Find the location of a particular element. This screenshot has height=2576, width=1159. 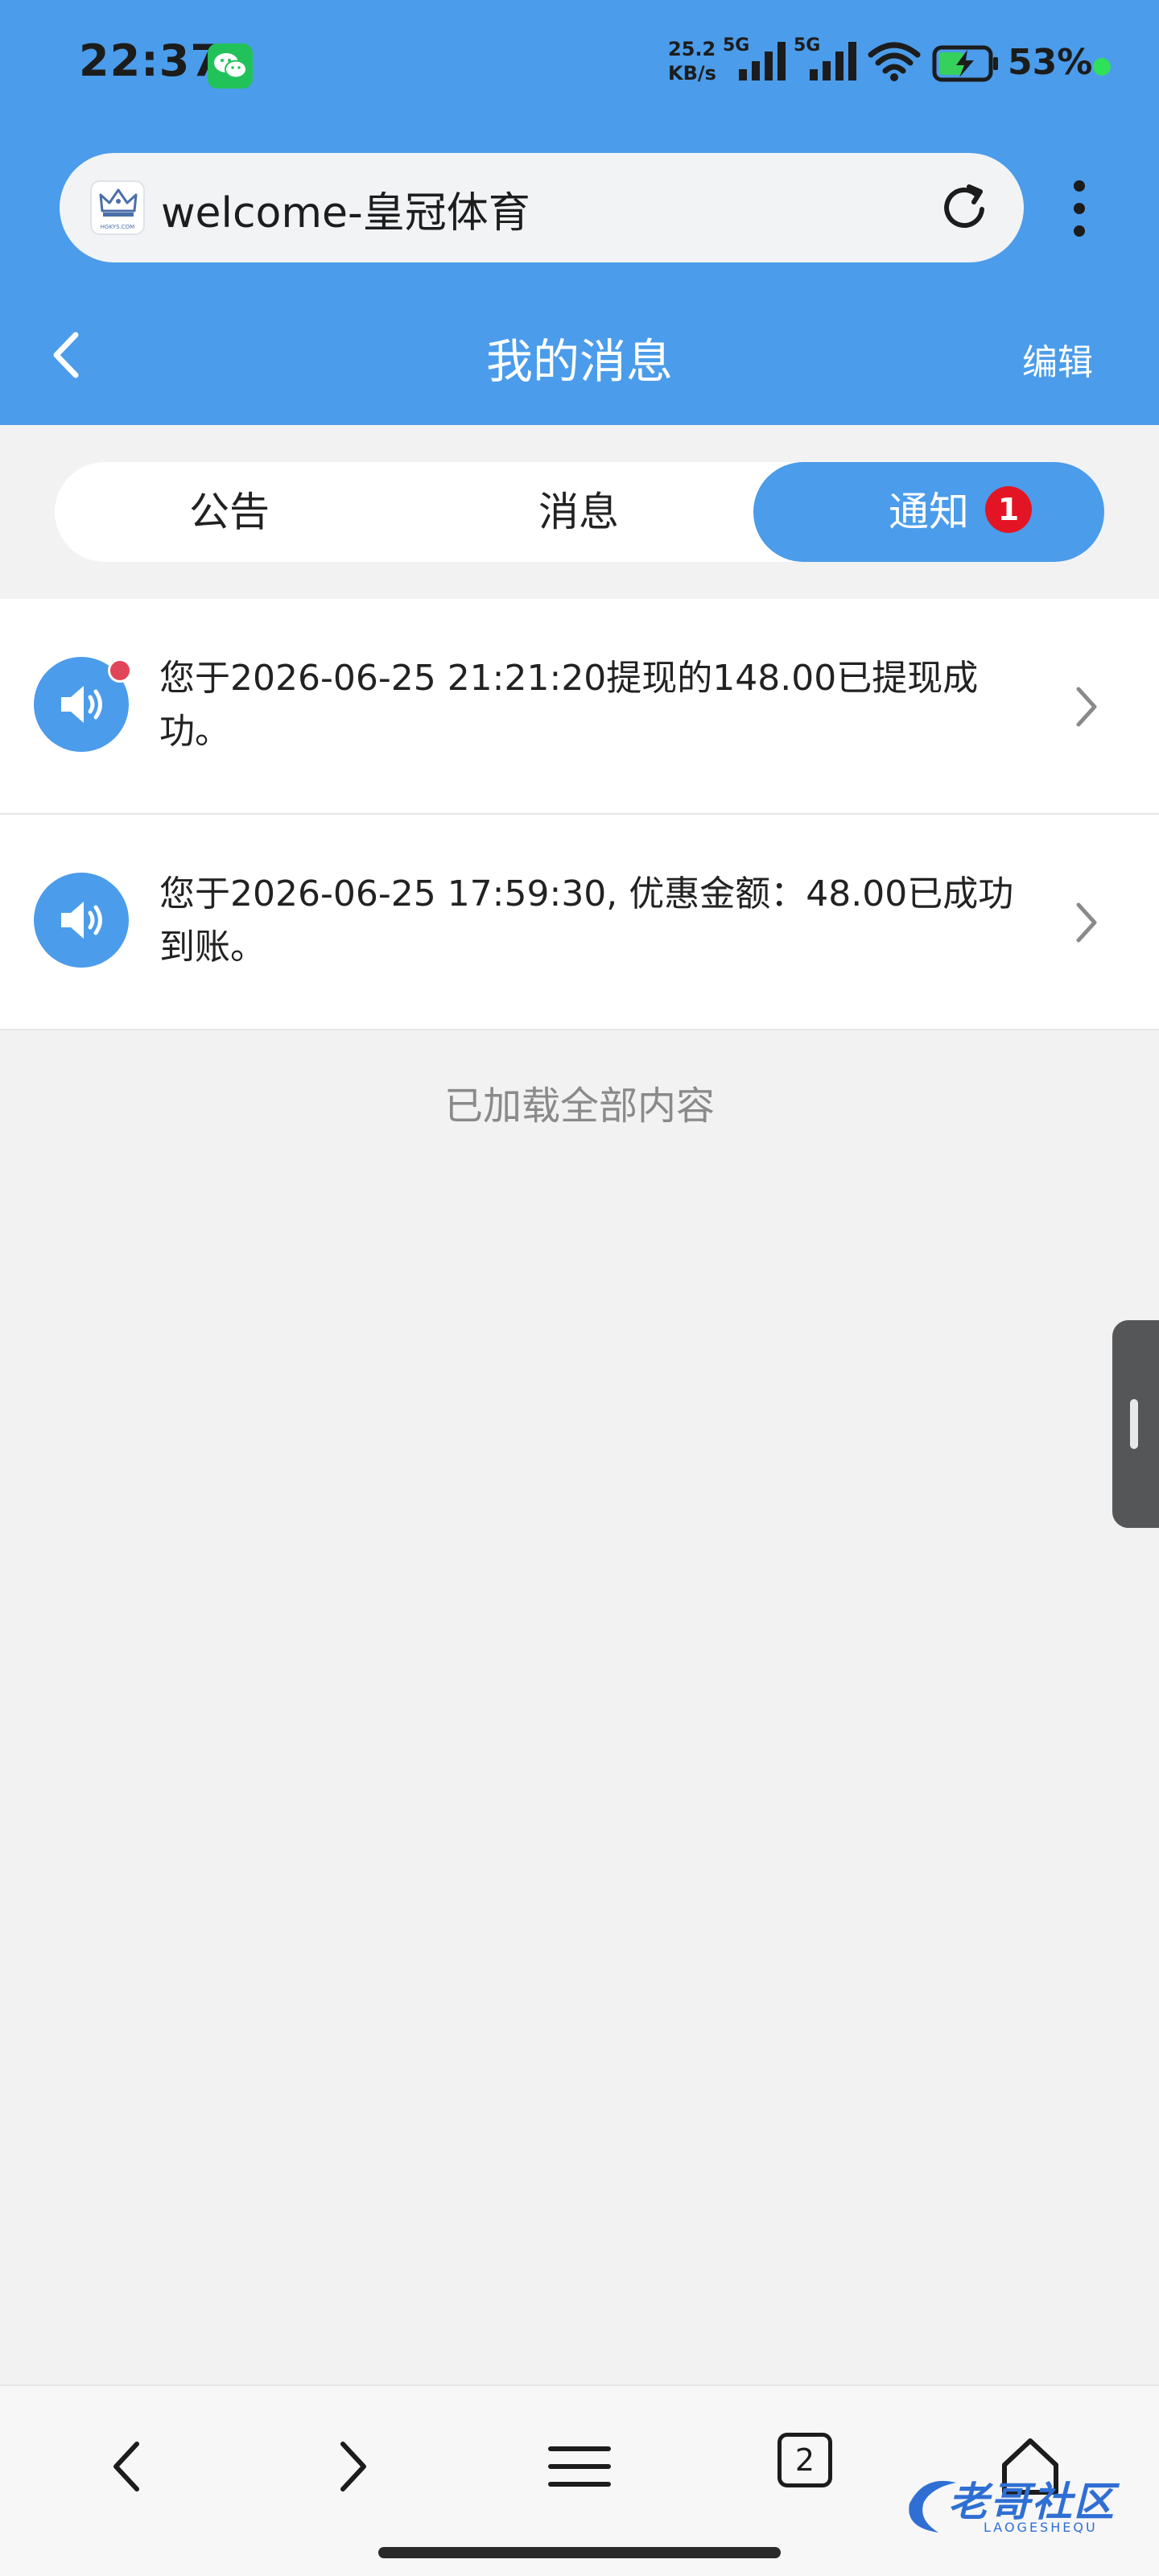

battery-charging-icon is located at coordinates (965, 63).